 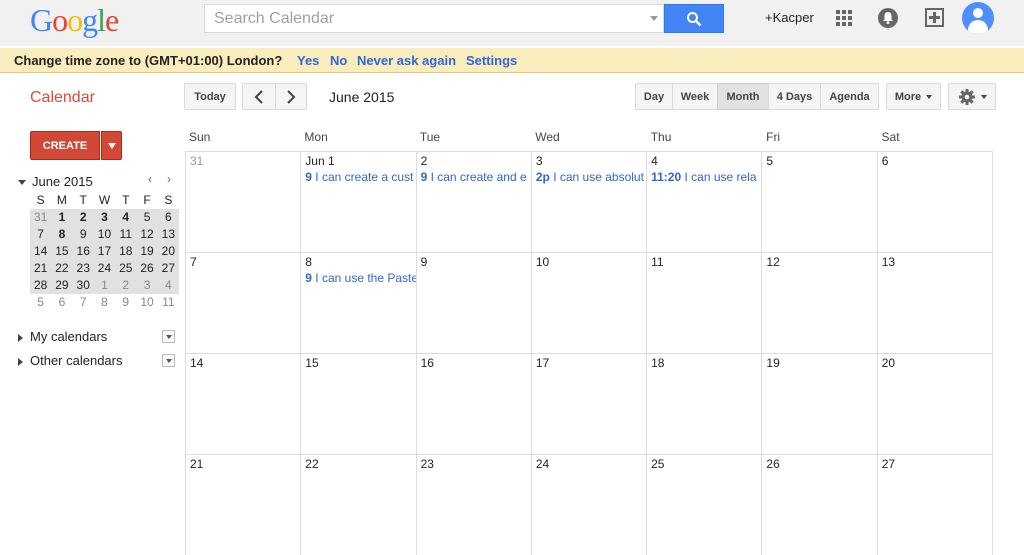 What do you see at coordinates (104, 251) in the screenshot?
I see `mini-calendar-day: 17` at bounding box center [104, 251].